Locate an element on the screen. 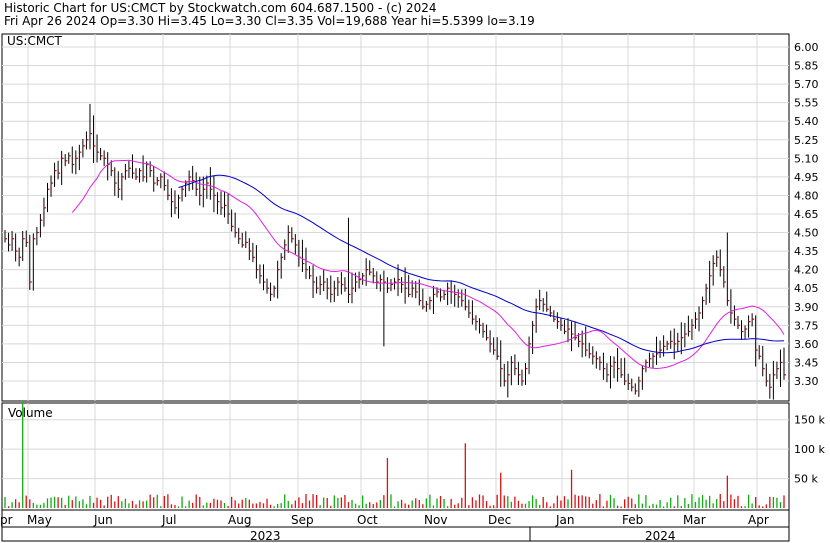  price-tick-label: 3.90 is located at coordinates (806, 307).